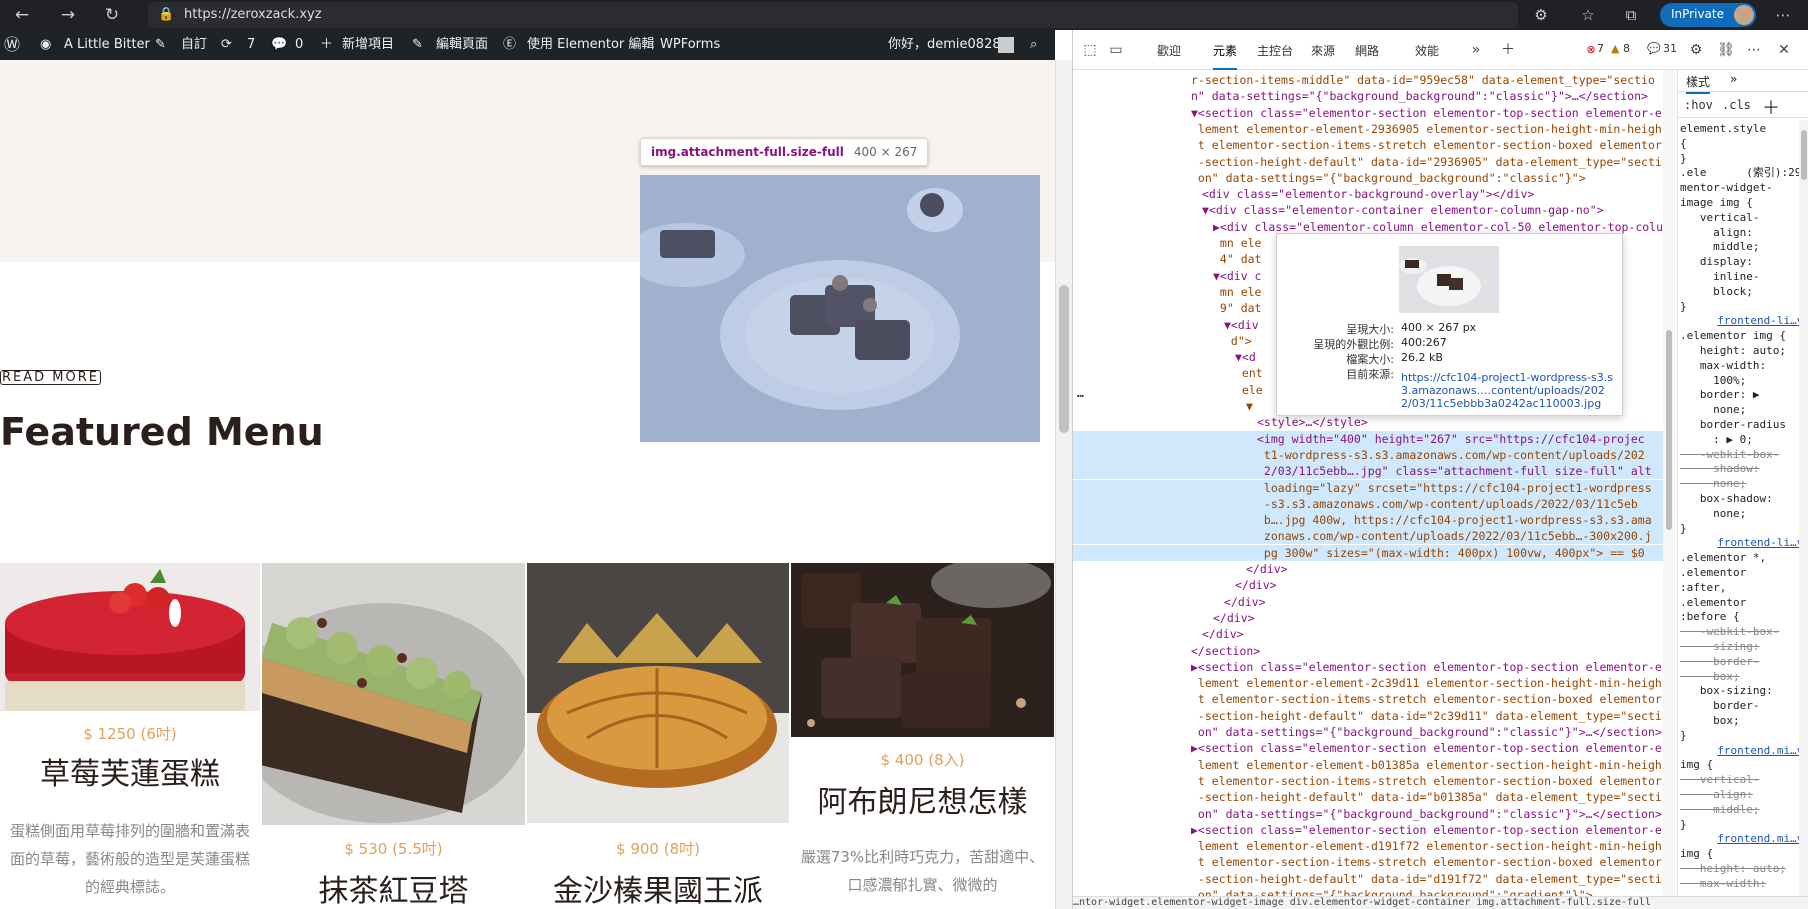 The height and width of the screenshot is (909, 1808). What do you see at coordinates (1033, 45) in the screenshot?
I see `search-icon: ⌕` at bounding box center [1033, 45].